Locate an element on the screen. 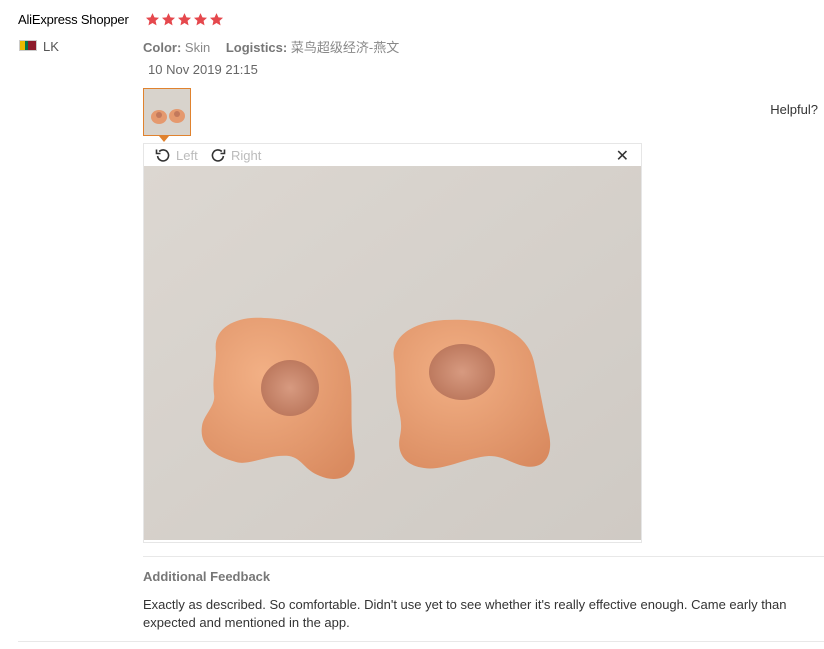  star-rating is located at coordinates (184, 19).